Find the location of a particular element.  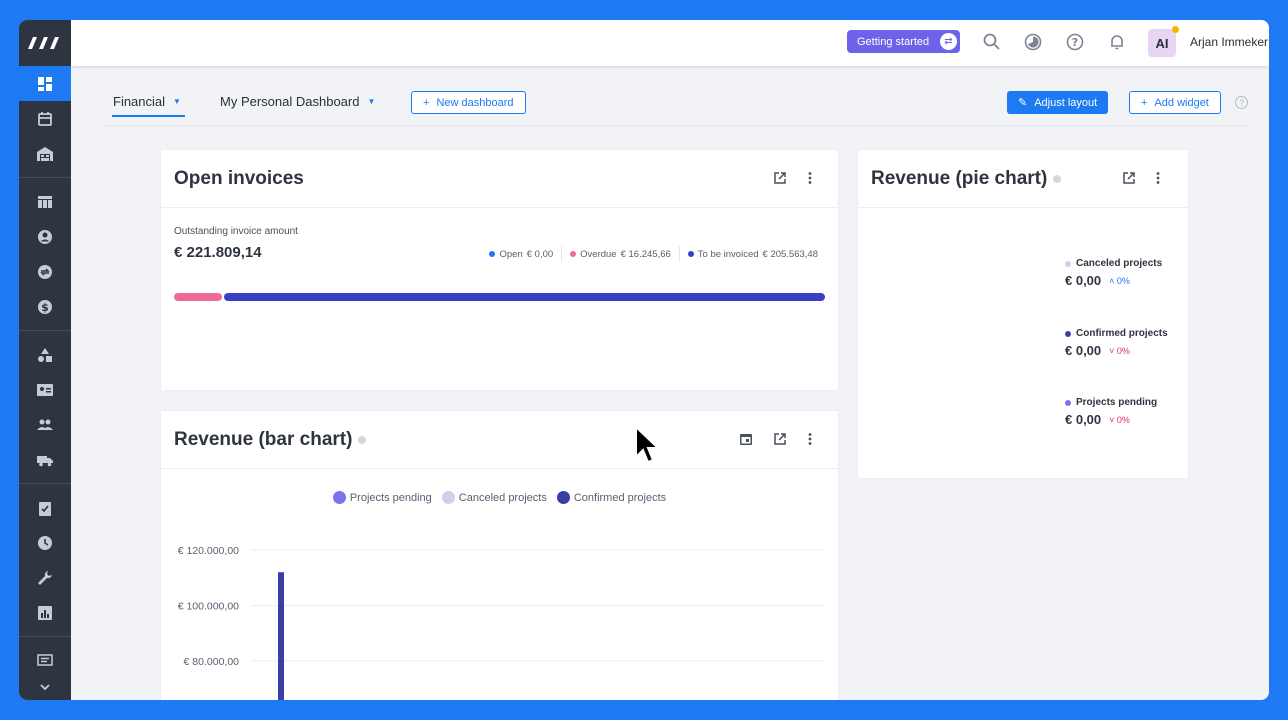

revenue-pie-title-wrap: Revenue (pie chart) is located at coordinates (966, 179).